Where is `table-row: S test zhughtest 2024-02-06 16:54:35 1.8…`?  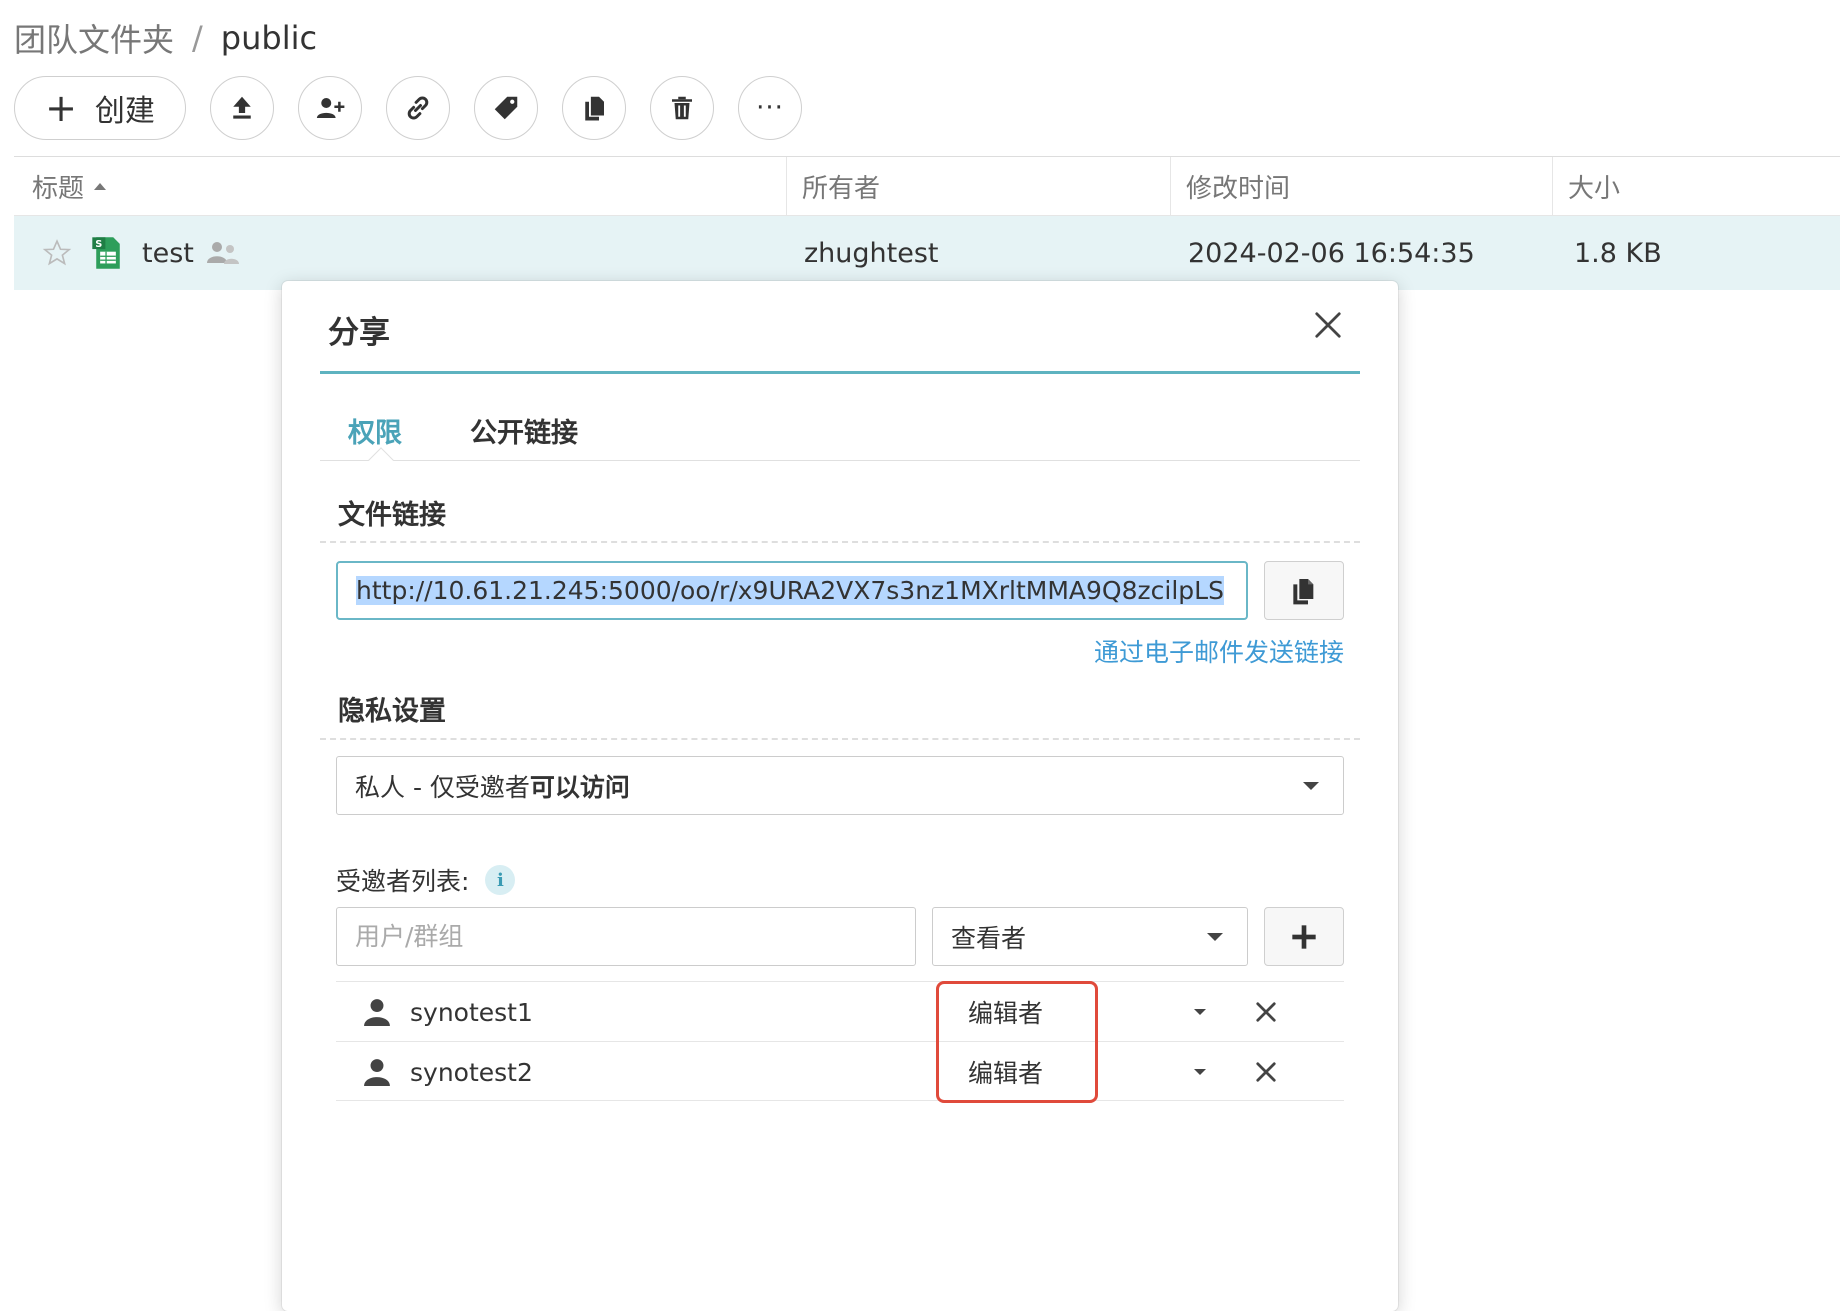 table-row: S test zhughtest 2024-02-06 16:54:35 1.8… is located at coordinates (927, 253).